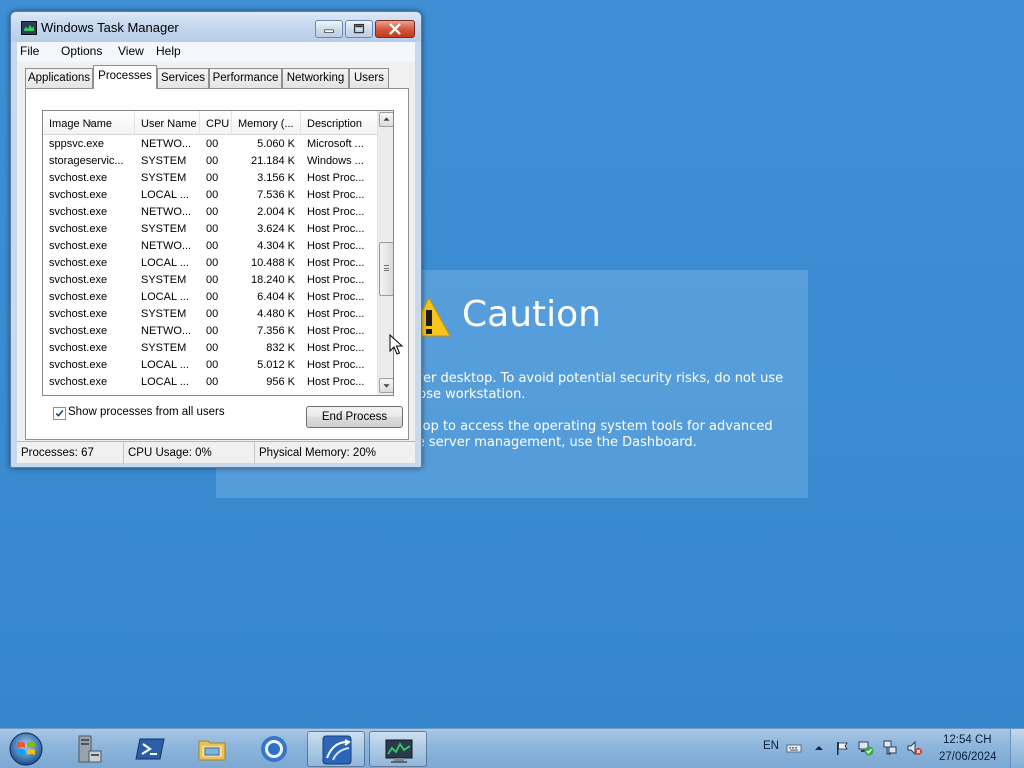 This screenshot has height=768, width=1024. What do you see at coordinates (89, 123) in the screenshot?
I see `column-image-name: ▲ Image Name` at bounding box center [89, 123].